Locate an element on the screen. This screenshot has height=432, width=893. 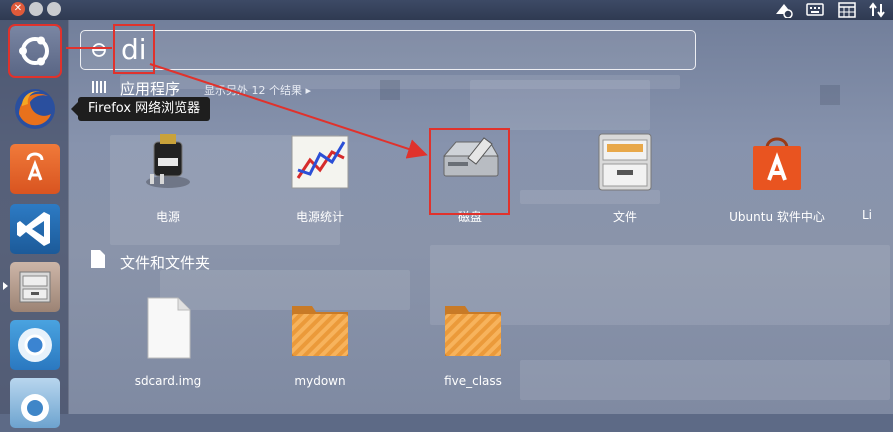
calendar-icon is located at coordinates (847, 10).